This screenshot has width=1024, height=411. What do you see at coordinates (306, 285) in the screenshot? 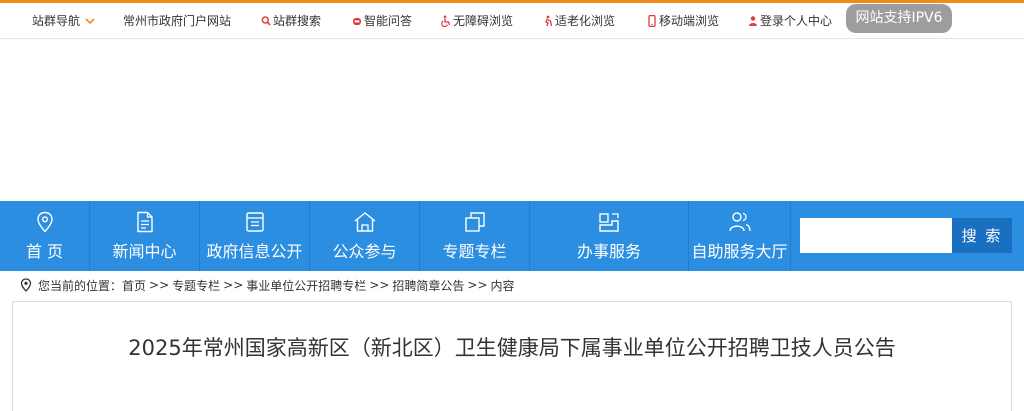
I see `breadcrumb-link-recruitment-column: 事业单位公开招聘专栏` at bounding box center [306, 285].